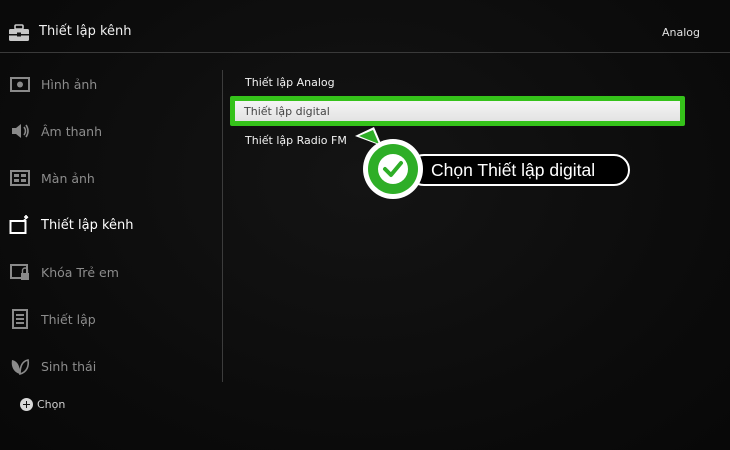  What do you see at coordinates (20, 319) in the screenshot?
I see `settings-list-icon` at bounding box center [20, 319].